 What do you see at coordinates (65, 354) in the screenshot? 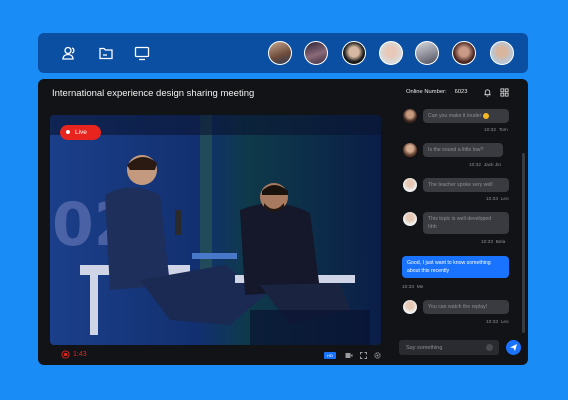
I see `record-icon` at bounding box center [65, 354].